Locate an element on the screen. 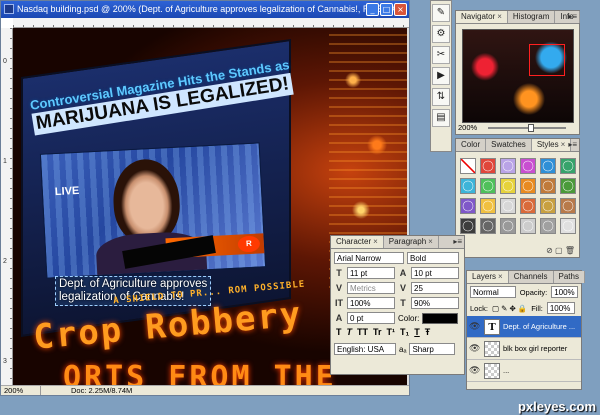  horizontal-scale-icon: T is located at coordinates (403, 303).